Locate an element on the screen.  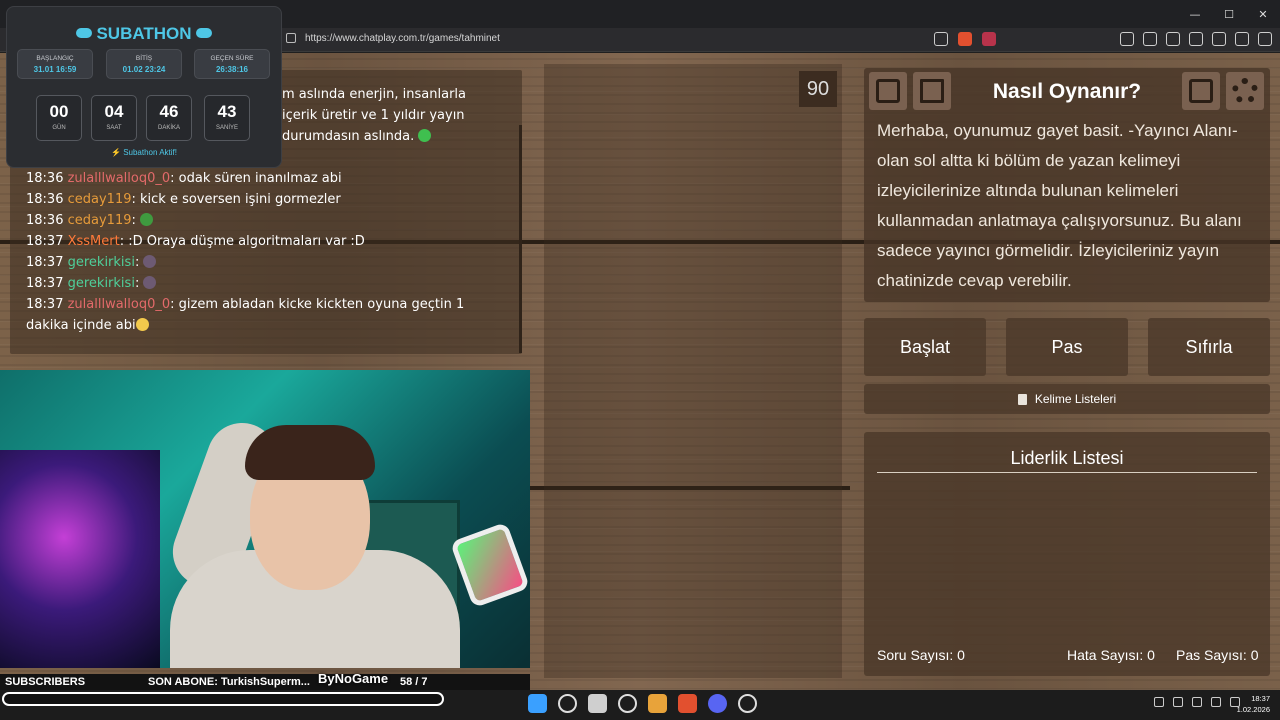
extensions-icon is located at coordinates (1127, 39).